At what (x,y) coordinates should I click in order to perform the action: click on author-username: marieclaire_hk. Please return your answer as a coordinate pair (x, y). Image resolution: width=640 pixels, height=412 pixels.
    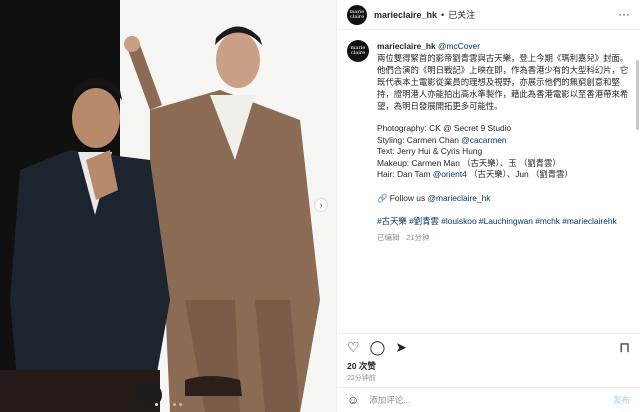
    Looking at the image, I should click on (405, 15).